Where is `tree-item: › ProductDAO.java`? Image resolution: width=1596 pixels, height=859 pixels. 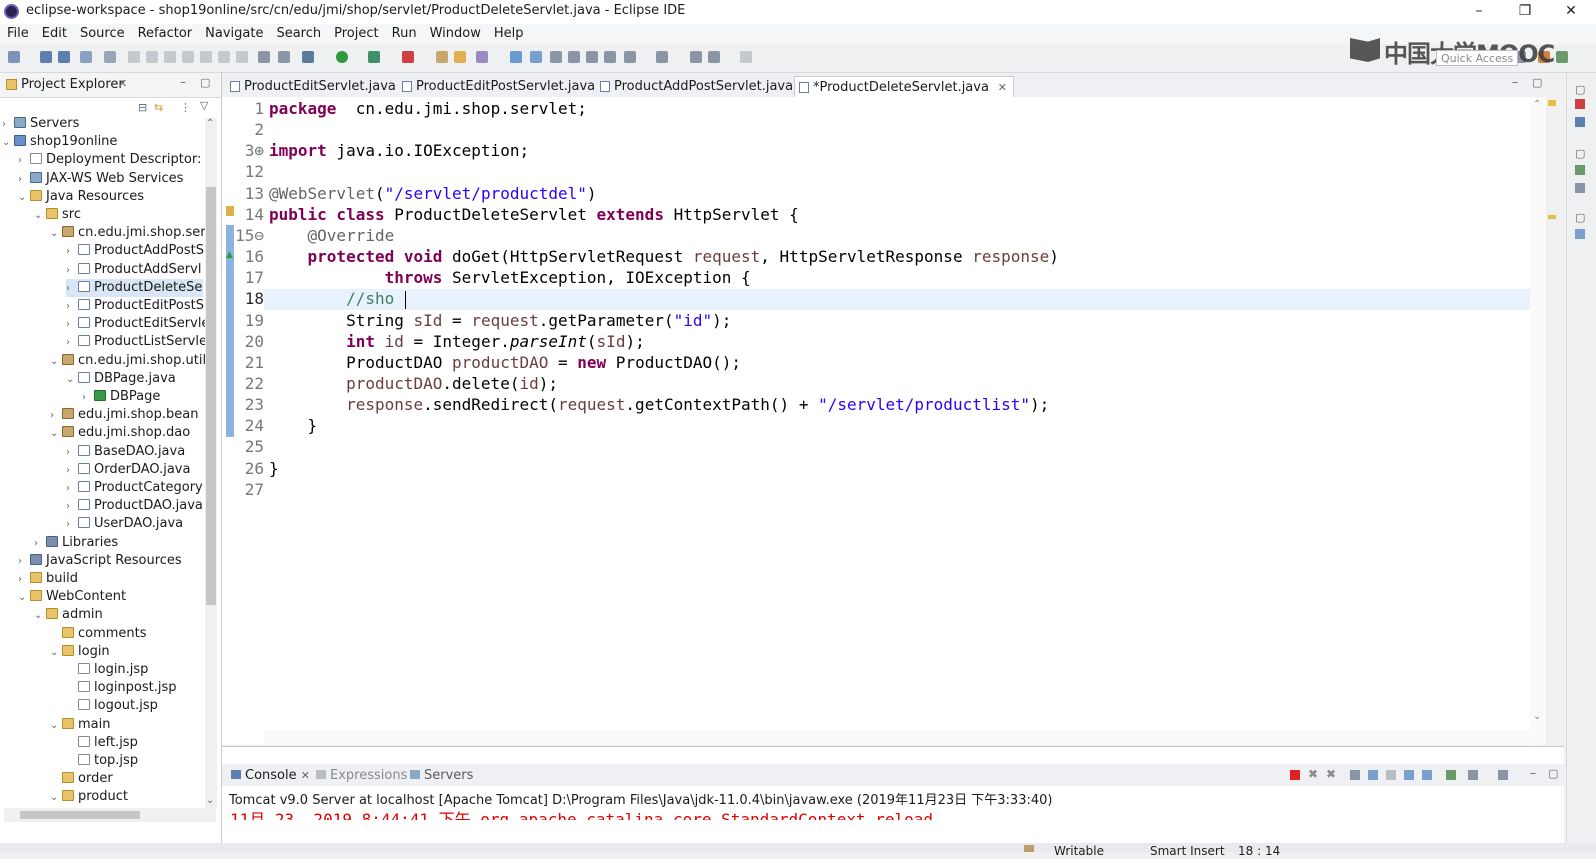 tree-item: › ProductDAO.java is located at coordinates (134, 506).